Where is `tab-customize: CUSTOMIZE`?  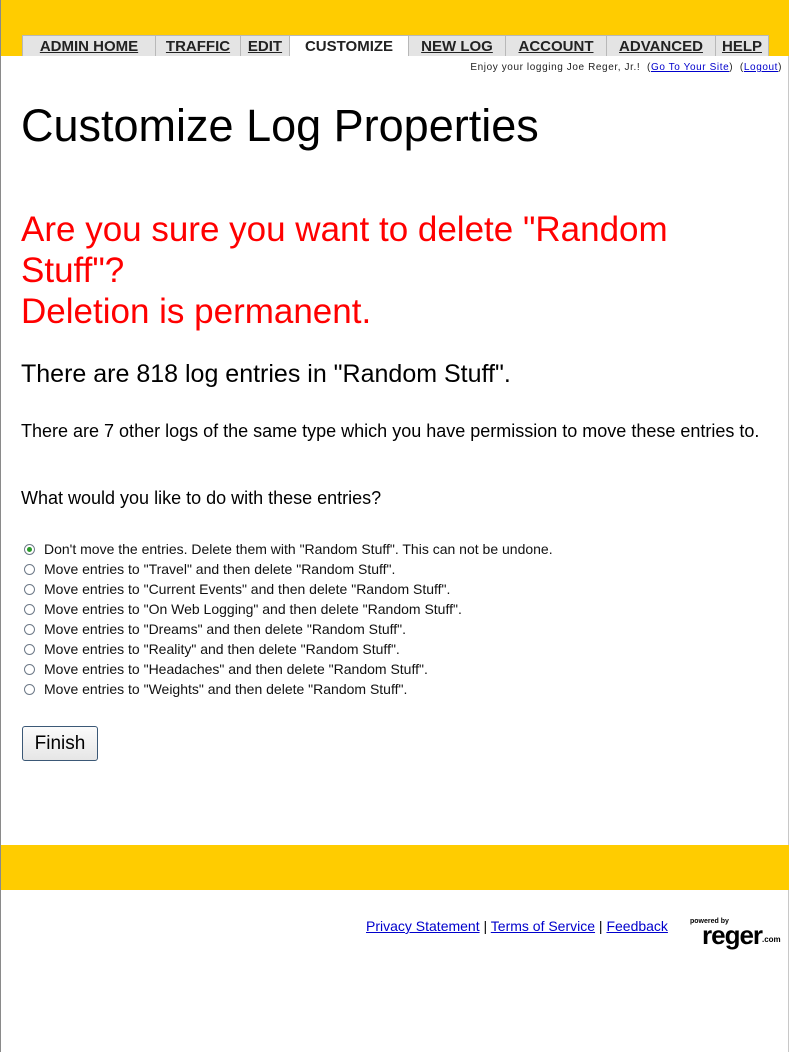 tab-customize: CUSTOMIZE is located at coordinates (349, 45).